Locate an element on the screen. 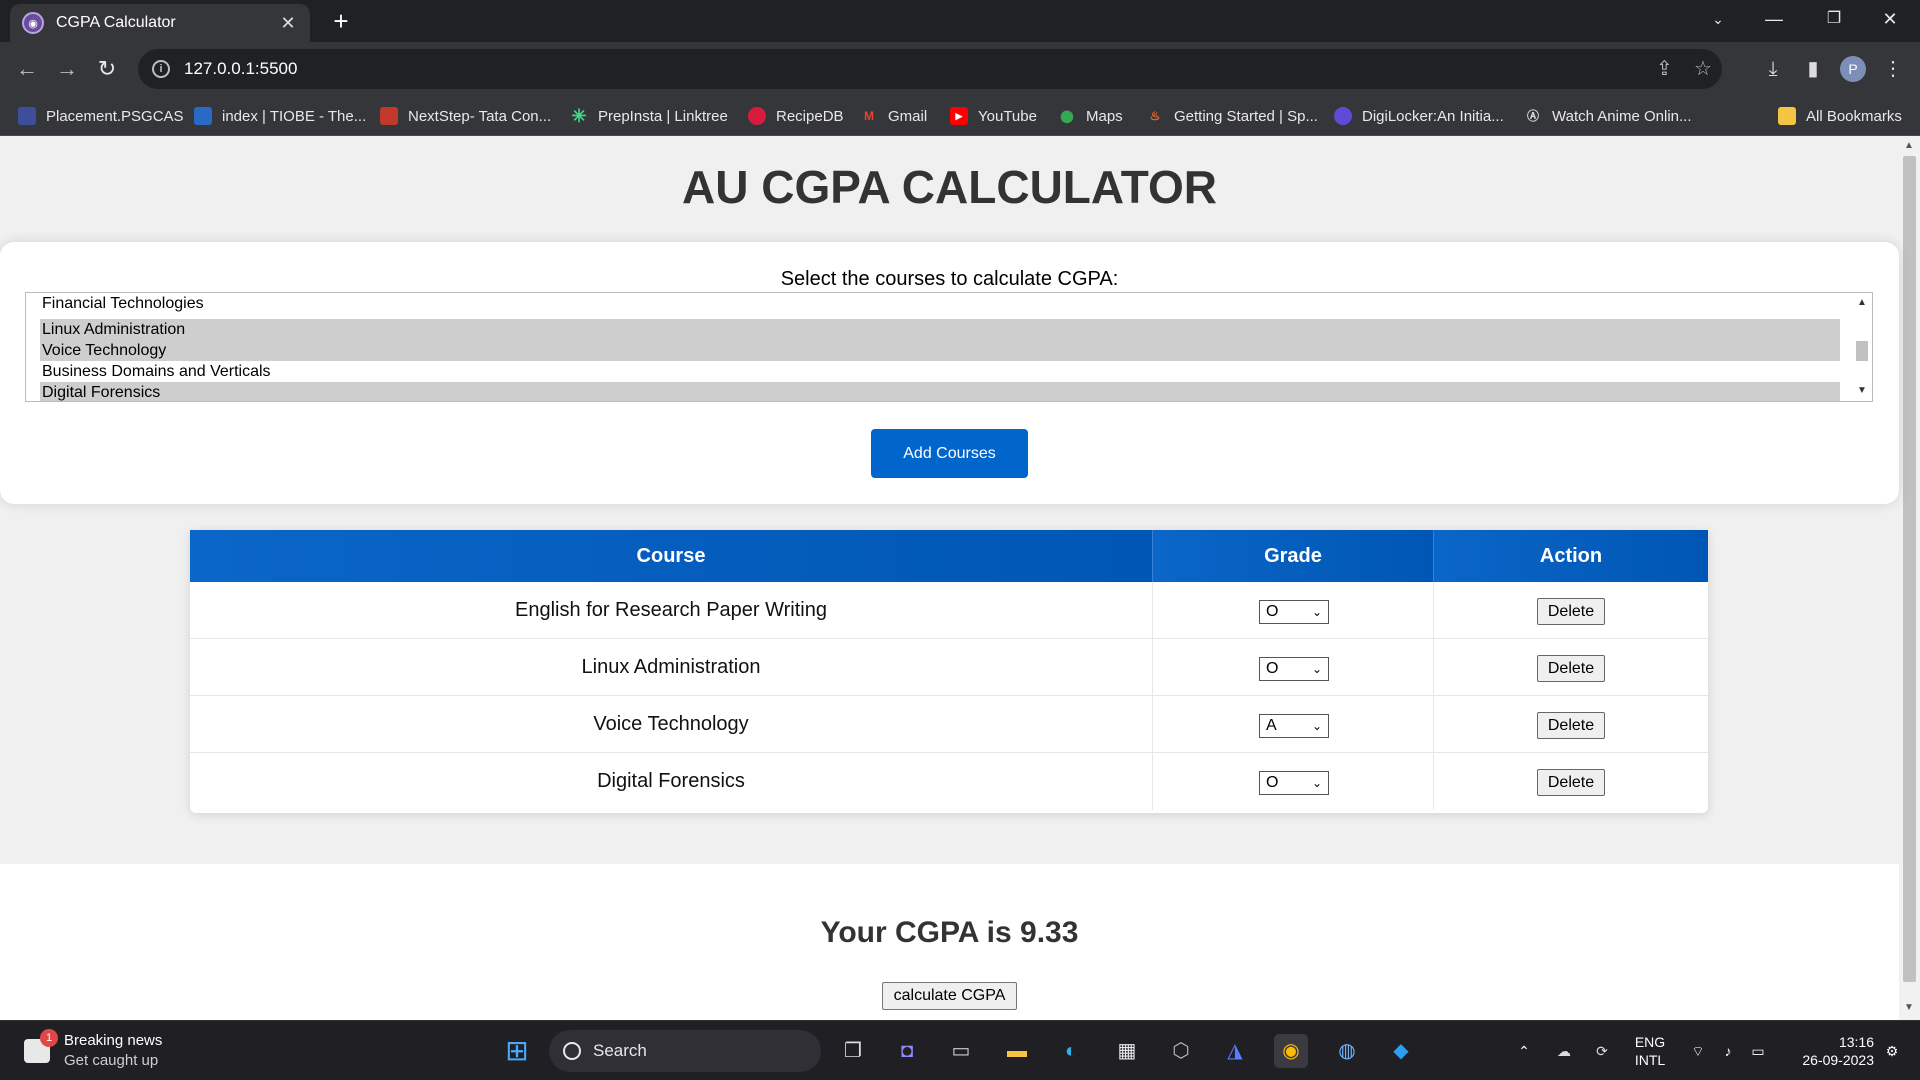 Image resolution: width=1920 pixels, height=1080 pixels. anime-icon: Ⓐ is located at coordinates (1533, 116).